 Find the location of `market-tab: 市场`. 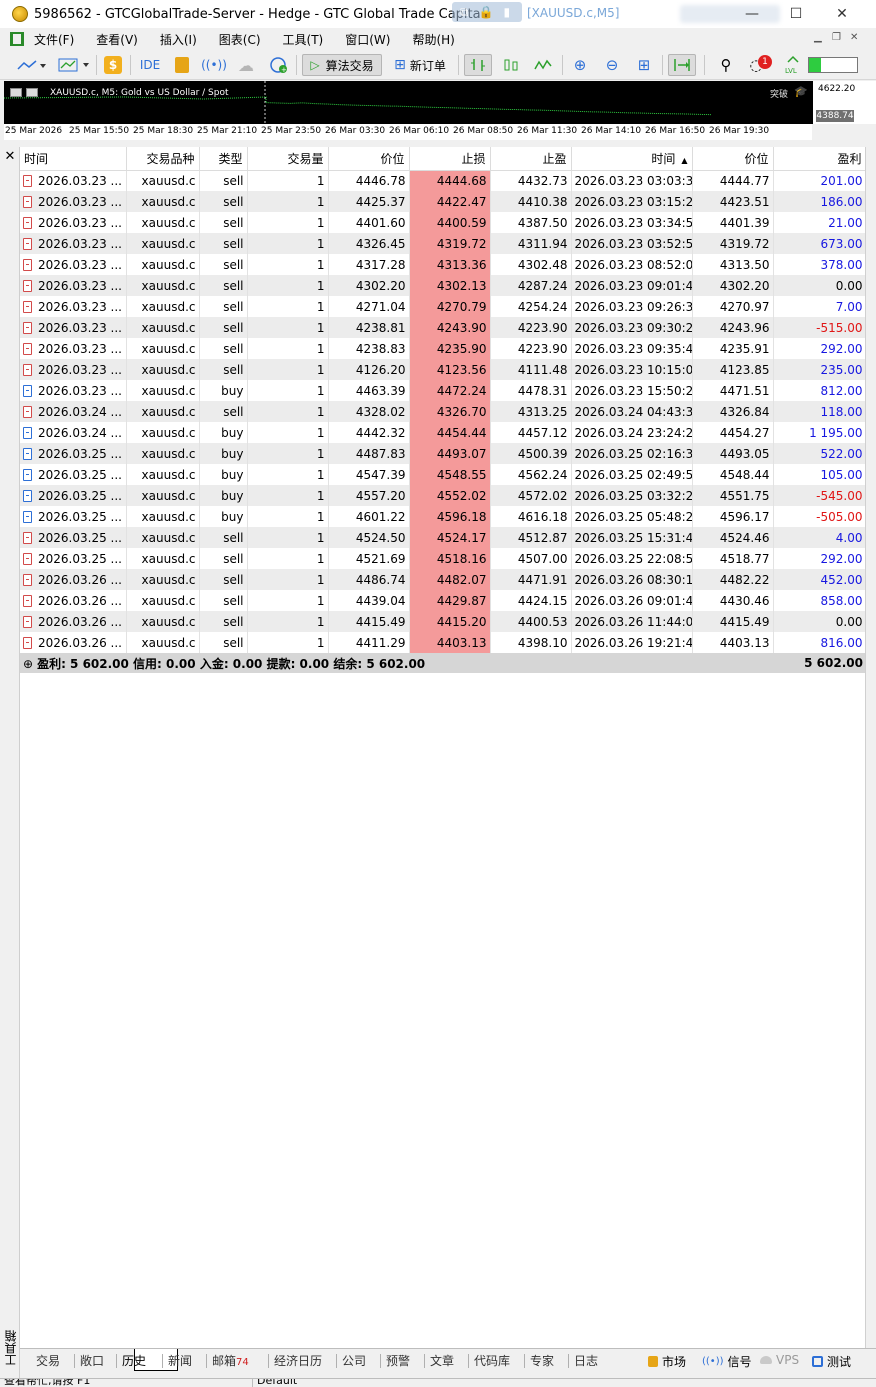

market-tab: 市场 is located at coordinates (667, 1361).